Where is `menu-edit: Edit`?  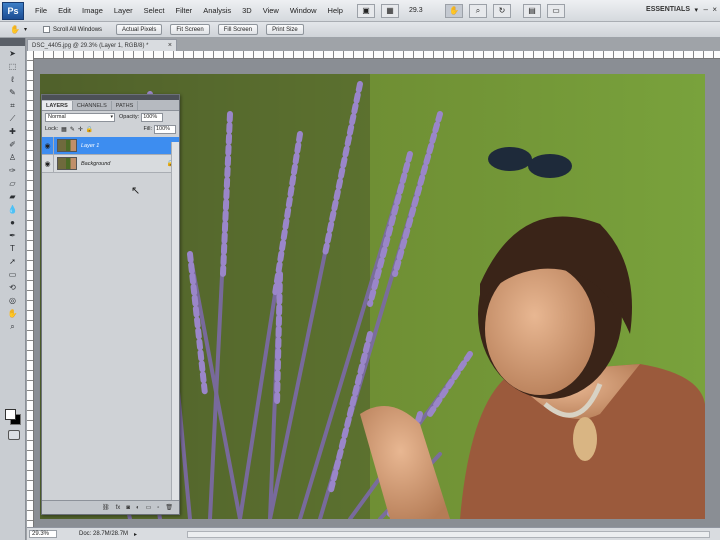 menu-edit: Edit is located at coordinates (64, 10).